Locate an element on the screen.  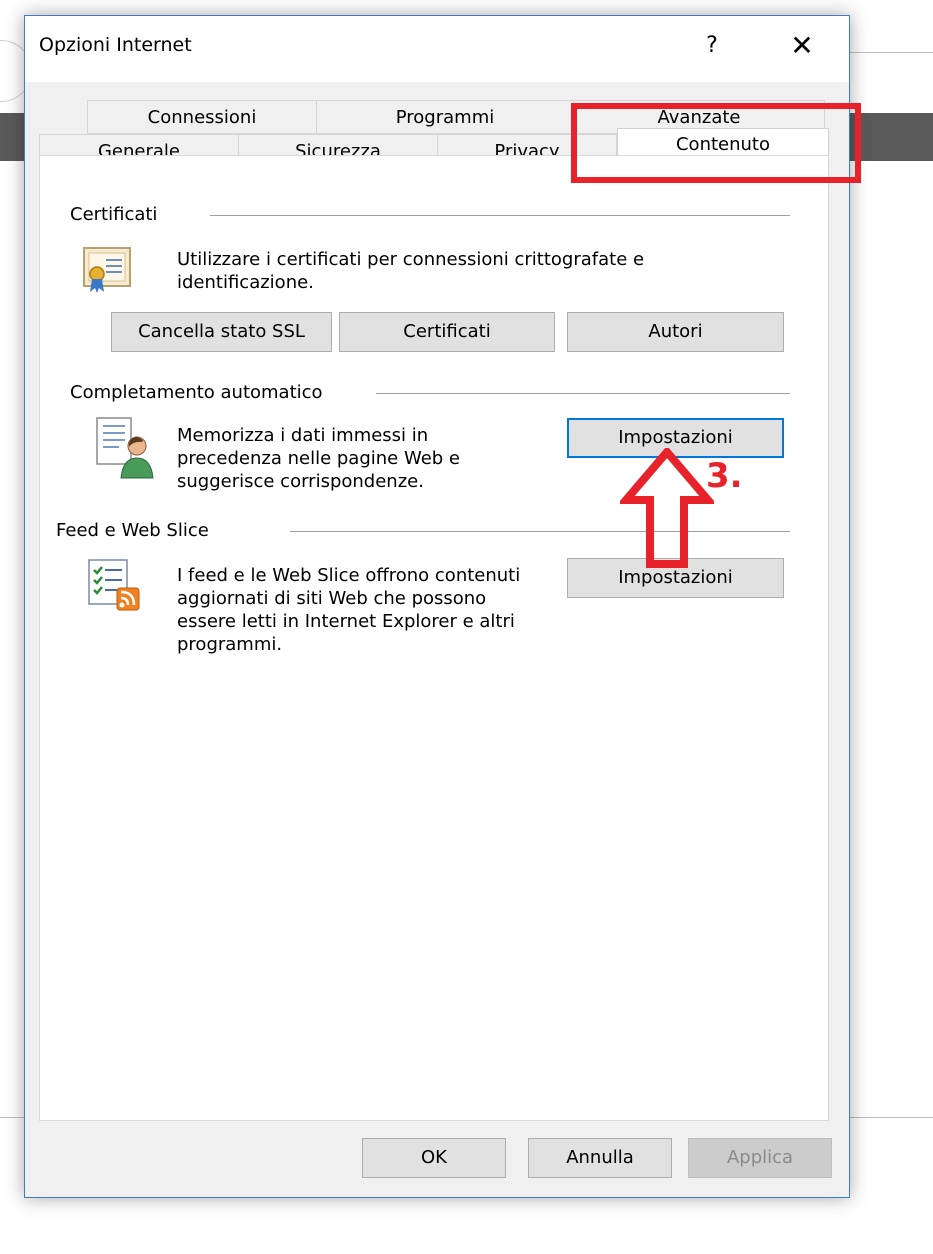
background-divider is located at coordinates (890, 52).